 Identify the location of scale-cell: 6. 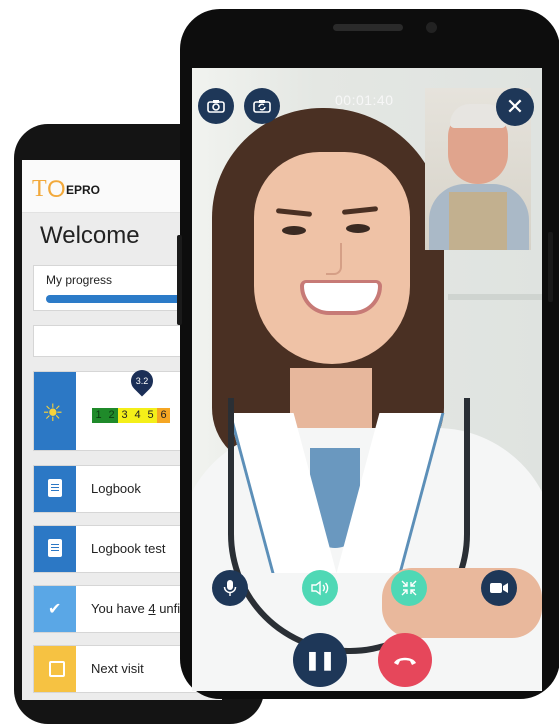
(163, 415).